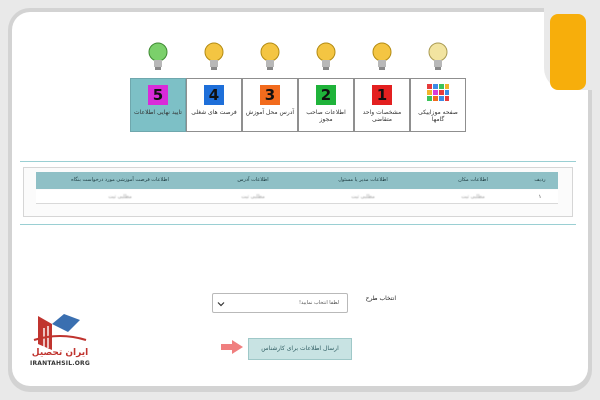 The width and height of the screenshot is (600, 400). Describe the element at coordinates (380, 298) in the screenshot. I see `select-label: انتخاب طرح` at that location.